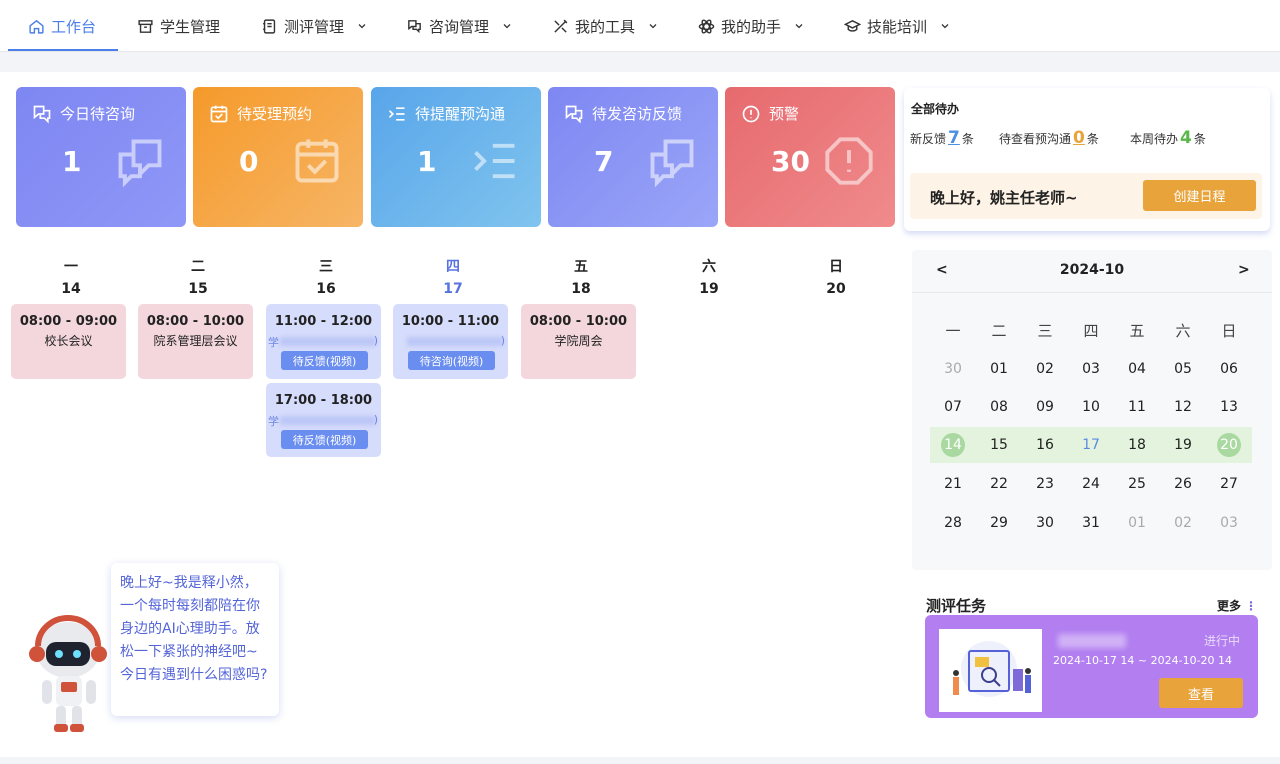  I want to click on calendar-day: 18, so click(1137, 445).